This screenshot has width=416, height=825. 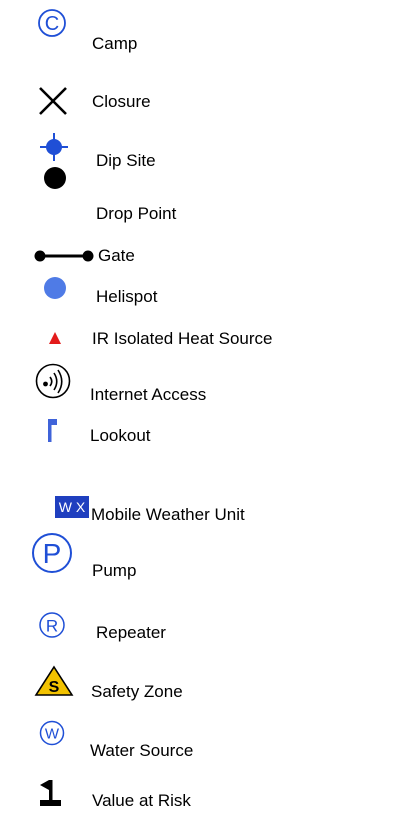 What do you see at coordinates (131, 632) in the screenshot?
I see `legend-label-repeater: Repeater` at bounding box center [131, 632].